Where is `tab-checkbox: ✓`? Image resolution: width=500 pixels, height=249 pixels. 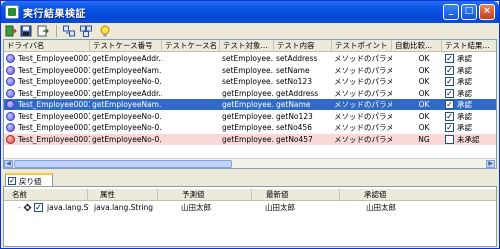
tab-checkbox: ✓ is located at coordinates (12, 181).